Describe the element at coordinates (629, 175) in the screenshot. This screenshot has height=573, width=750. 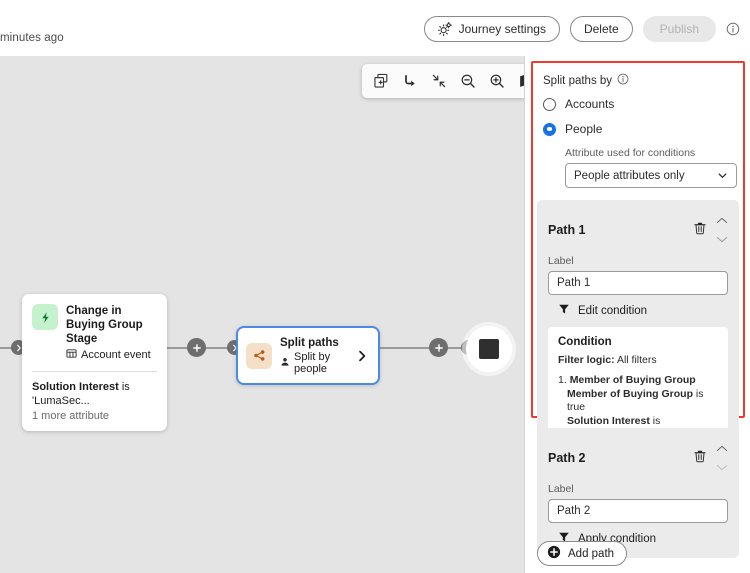
I see `attribute-select-value: People attributes only` at that location.